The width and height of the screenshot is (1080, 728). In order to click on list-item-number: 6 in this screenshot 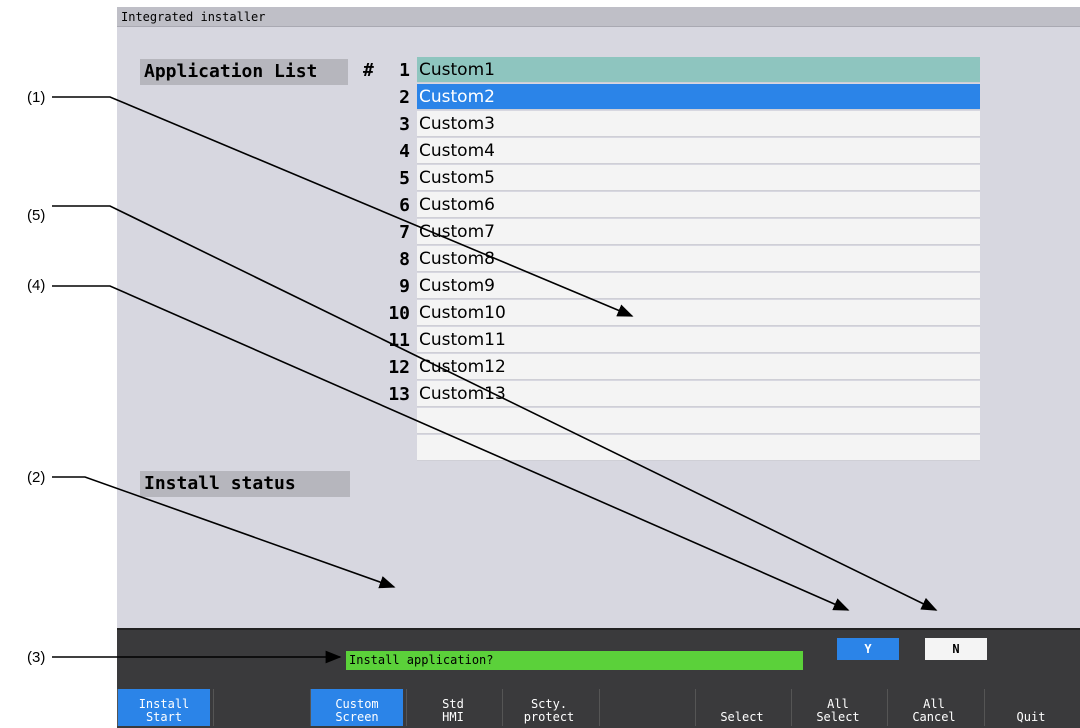, I will do `click(404, 205)`.